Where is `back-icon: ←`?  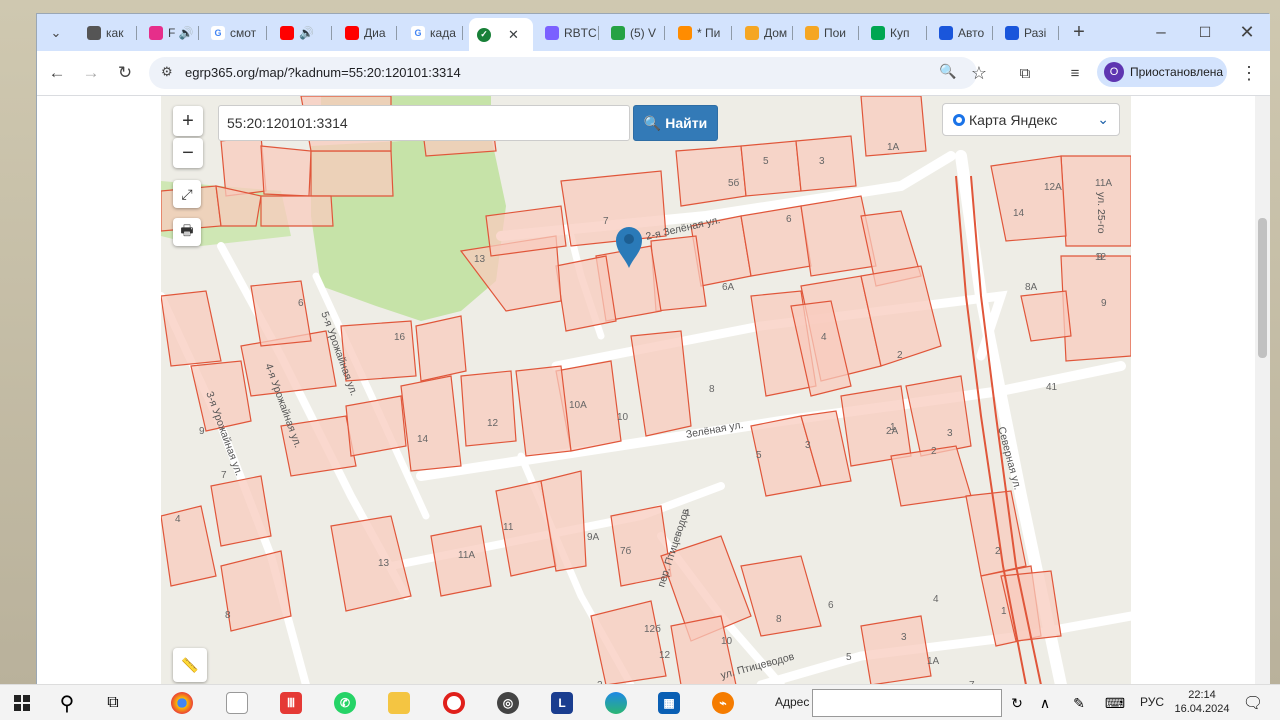
back-icon: ← is located at coordinates (57, 73).